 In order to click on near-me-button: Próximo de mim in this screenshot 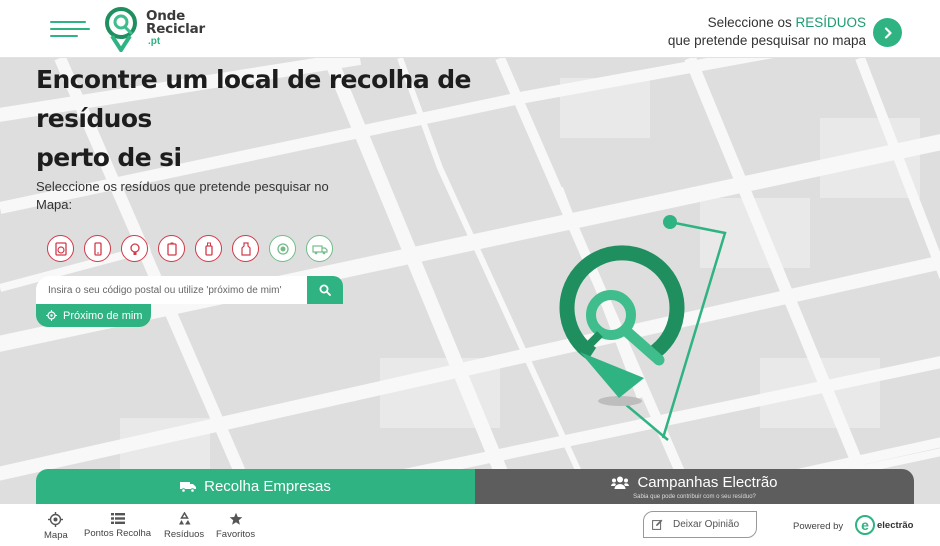, I will do `click(93, 315)`.